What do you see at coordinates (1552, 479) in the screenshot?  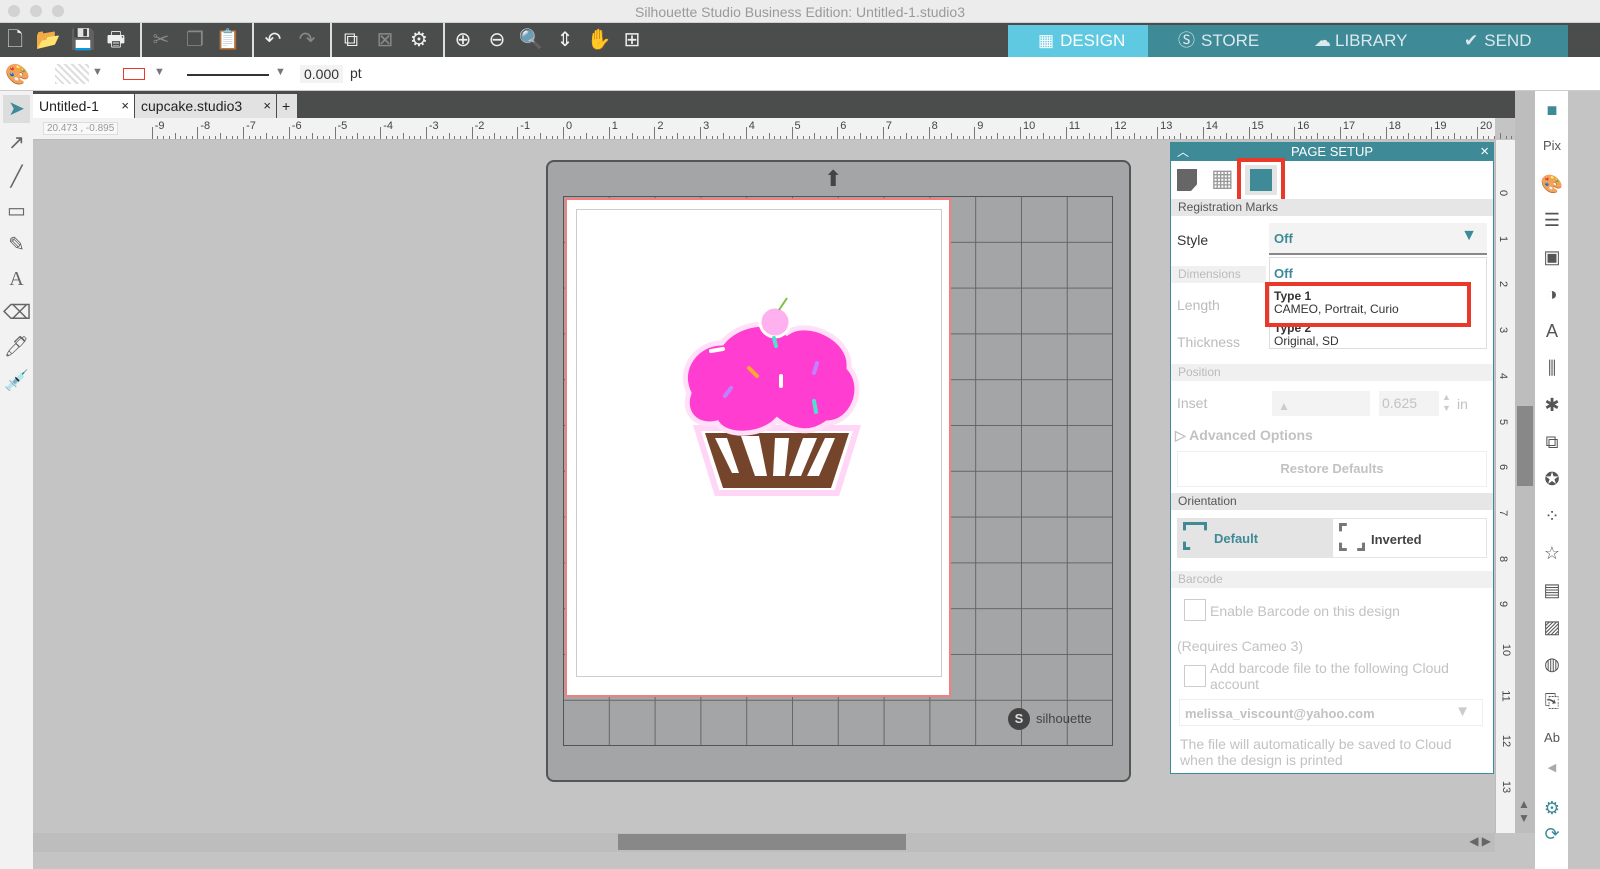 I see `offset-icon: ✪` at bounding box center [1552, 479].